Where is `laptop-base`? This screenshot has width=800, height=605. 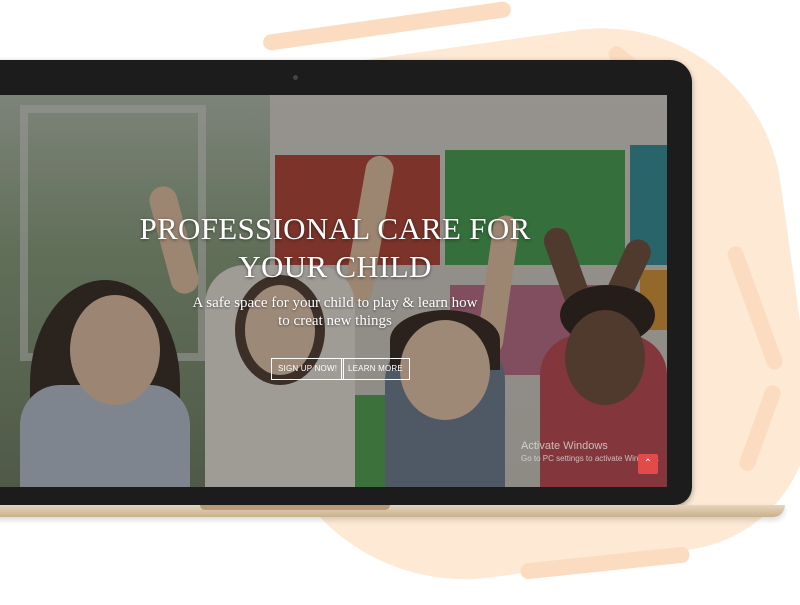
laptop-base is located at coordinates (392, 511).